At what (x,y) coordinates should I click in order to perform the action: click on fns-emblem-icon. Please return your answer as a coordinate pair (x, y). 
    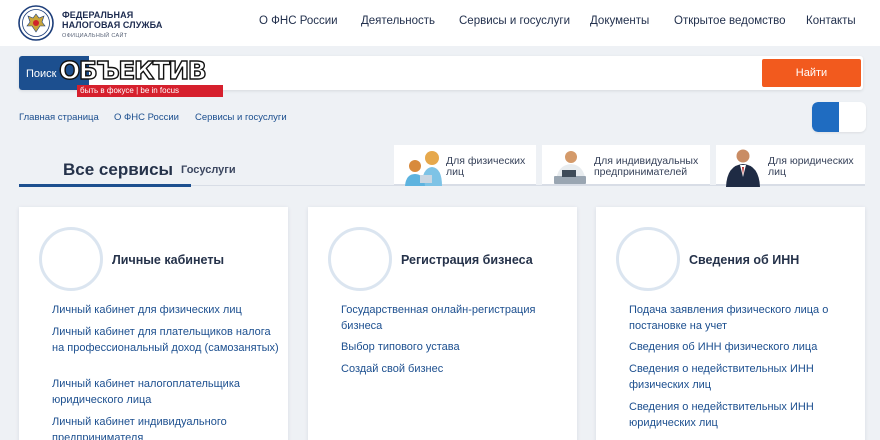
    Looking at the image, I should click on (36, 23).